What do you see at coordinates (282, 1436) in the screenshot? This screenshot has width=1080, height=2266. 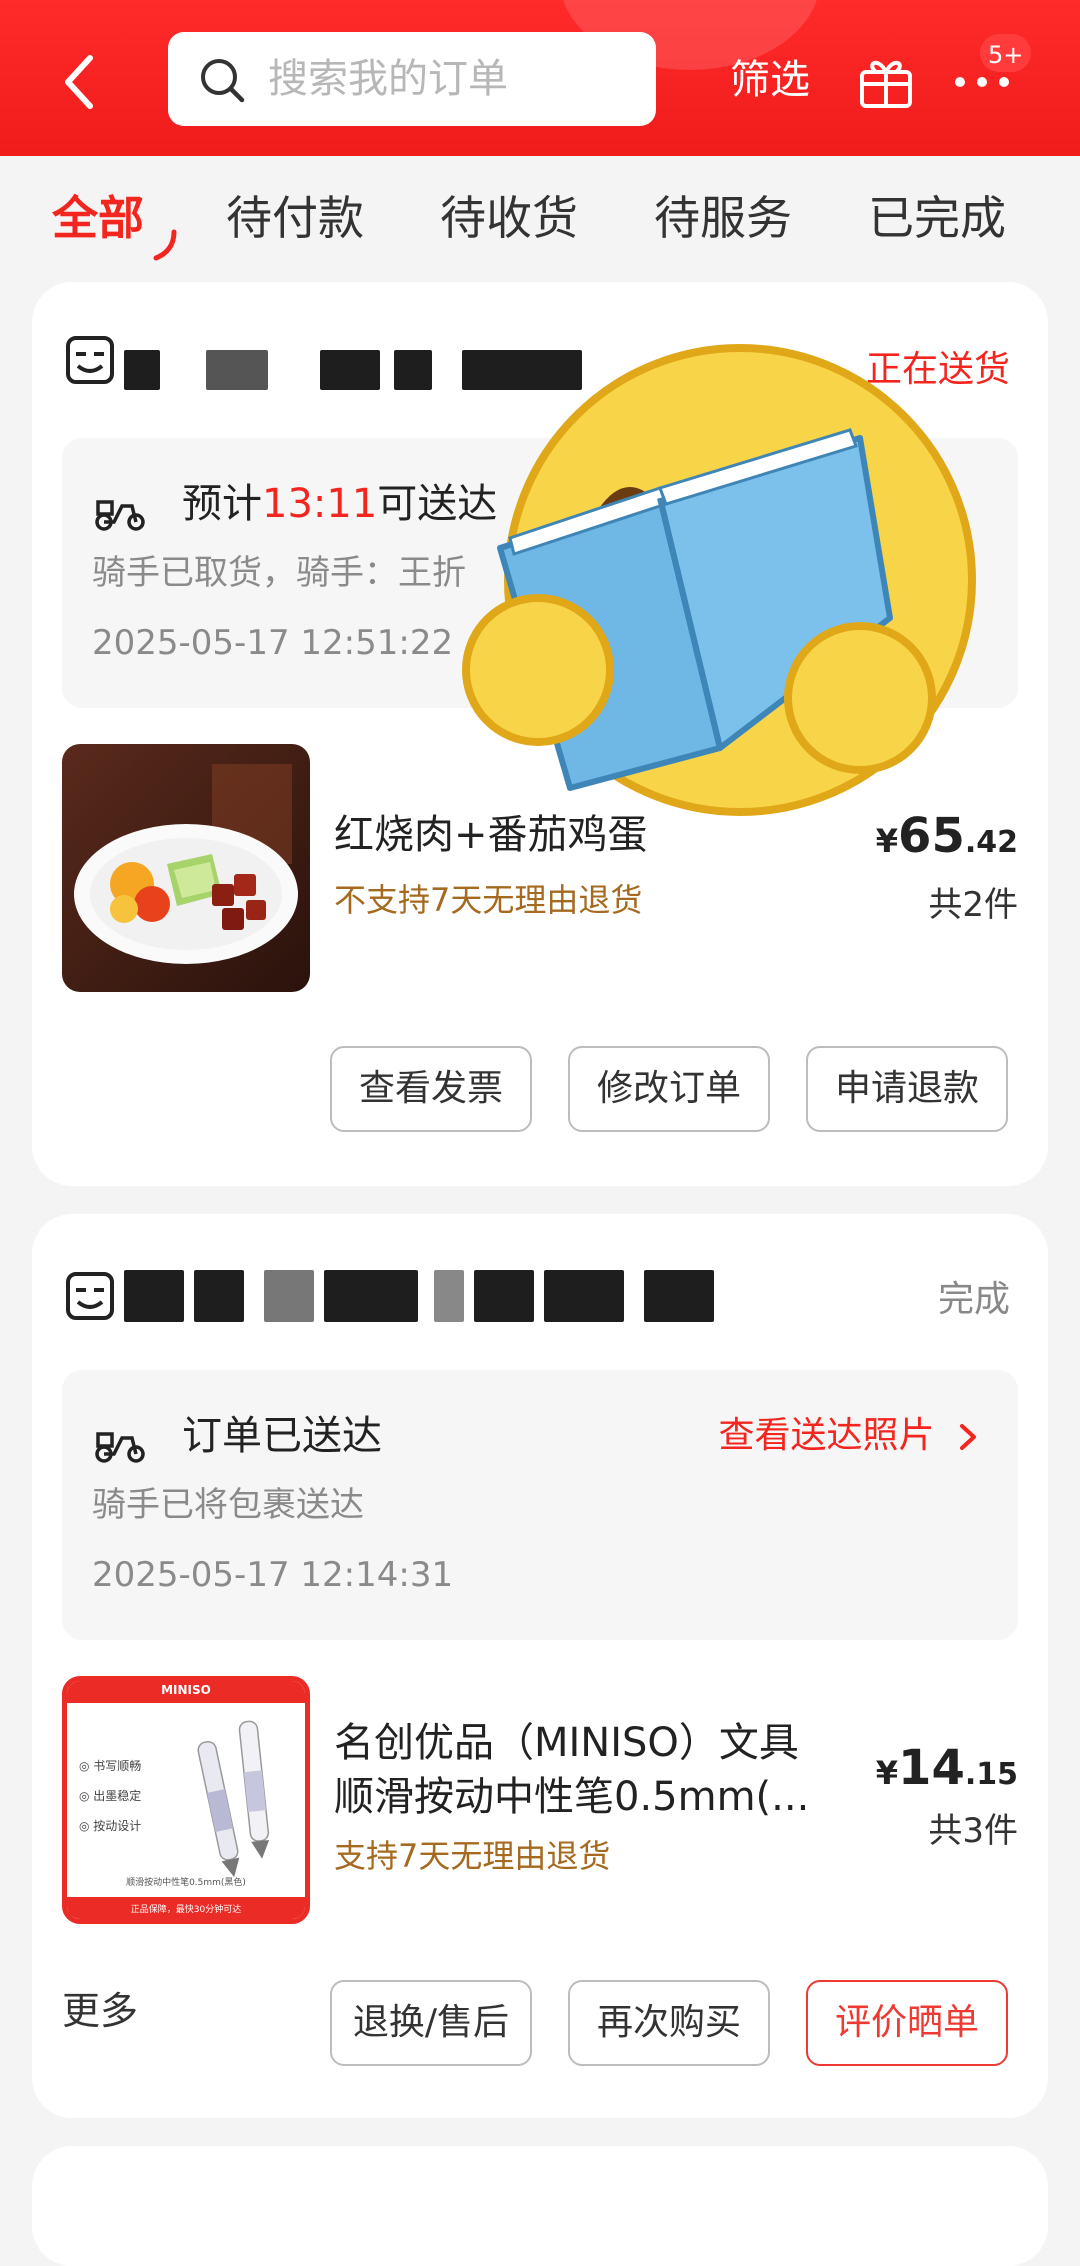 I see `delivered-title: 订单已送达` at bounding box center [282, 1436].